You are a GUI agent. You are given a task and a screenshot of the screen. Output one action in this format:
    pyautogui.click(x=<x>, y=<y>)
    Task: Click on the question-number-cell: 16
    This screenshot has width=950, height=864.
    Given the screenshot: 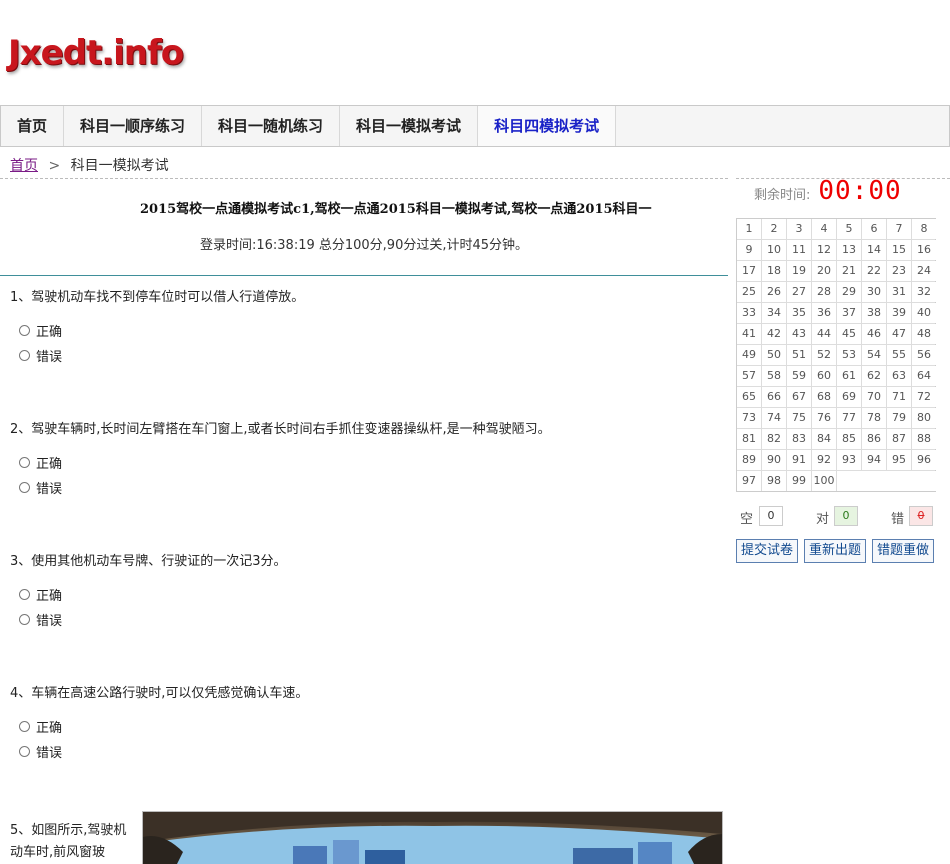 What is the action you would take?
    pyautogui.click(x=924, y=250)
    